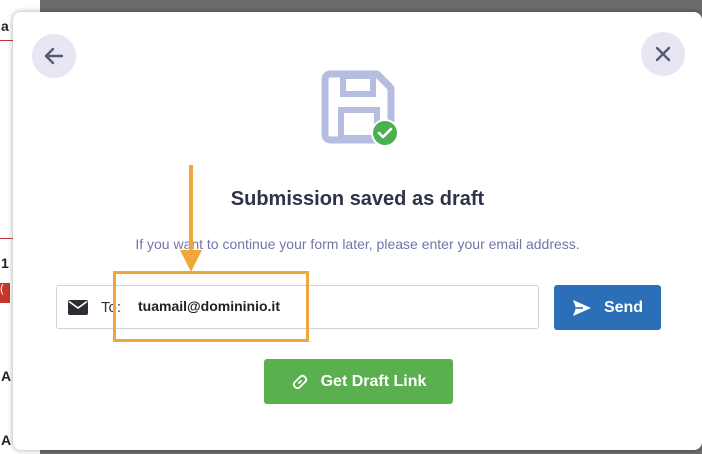  I want to click on close-button, so click(663, 54).